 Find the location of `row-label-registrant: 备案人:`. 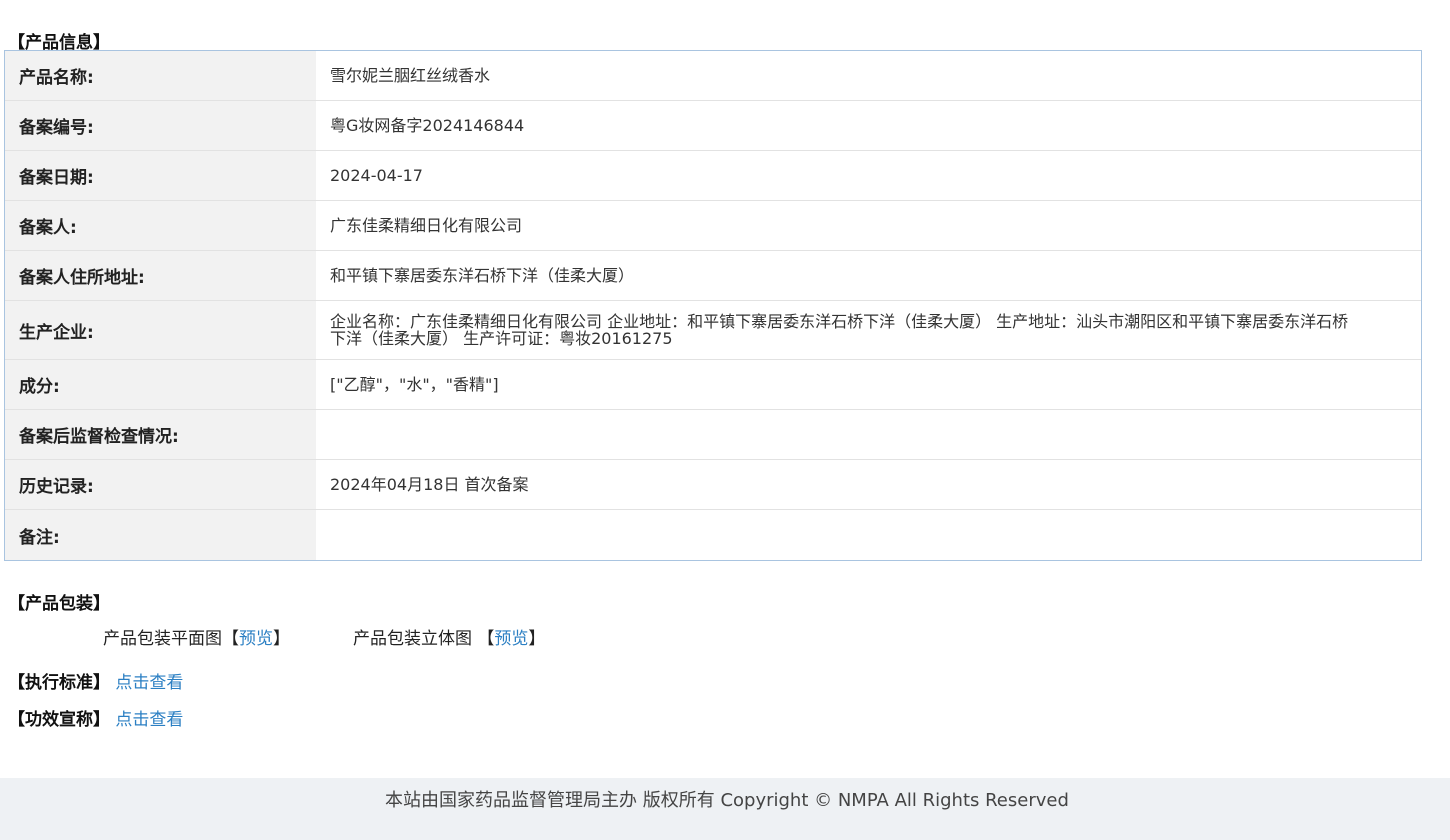

row-label-registrant: 备案人: is located at coordinates (160, 225).